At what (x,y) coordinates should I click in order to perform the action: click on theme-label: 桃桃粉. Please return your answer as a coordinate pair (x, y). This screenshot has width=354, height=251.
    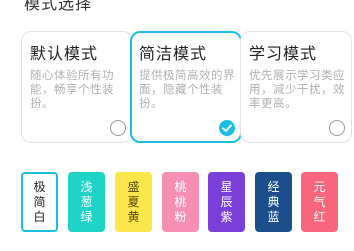
    Looking at the image, I should click on (180, 201).